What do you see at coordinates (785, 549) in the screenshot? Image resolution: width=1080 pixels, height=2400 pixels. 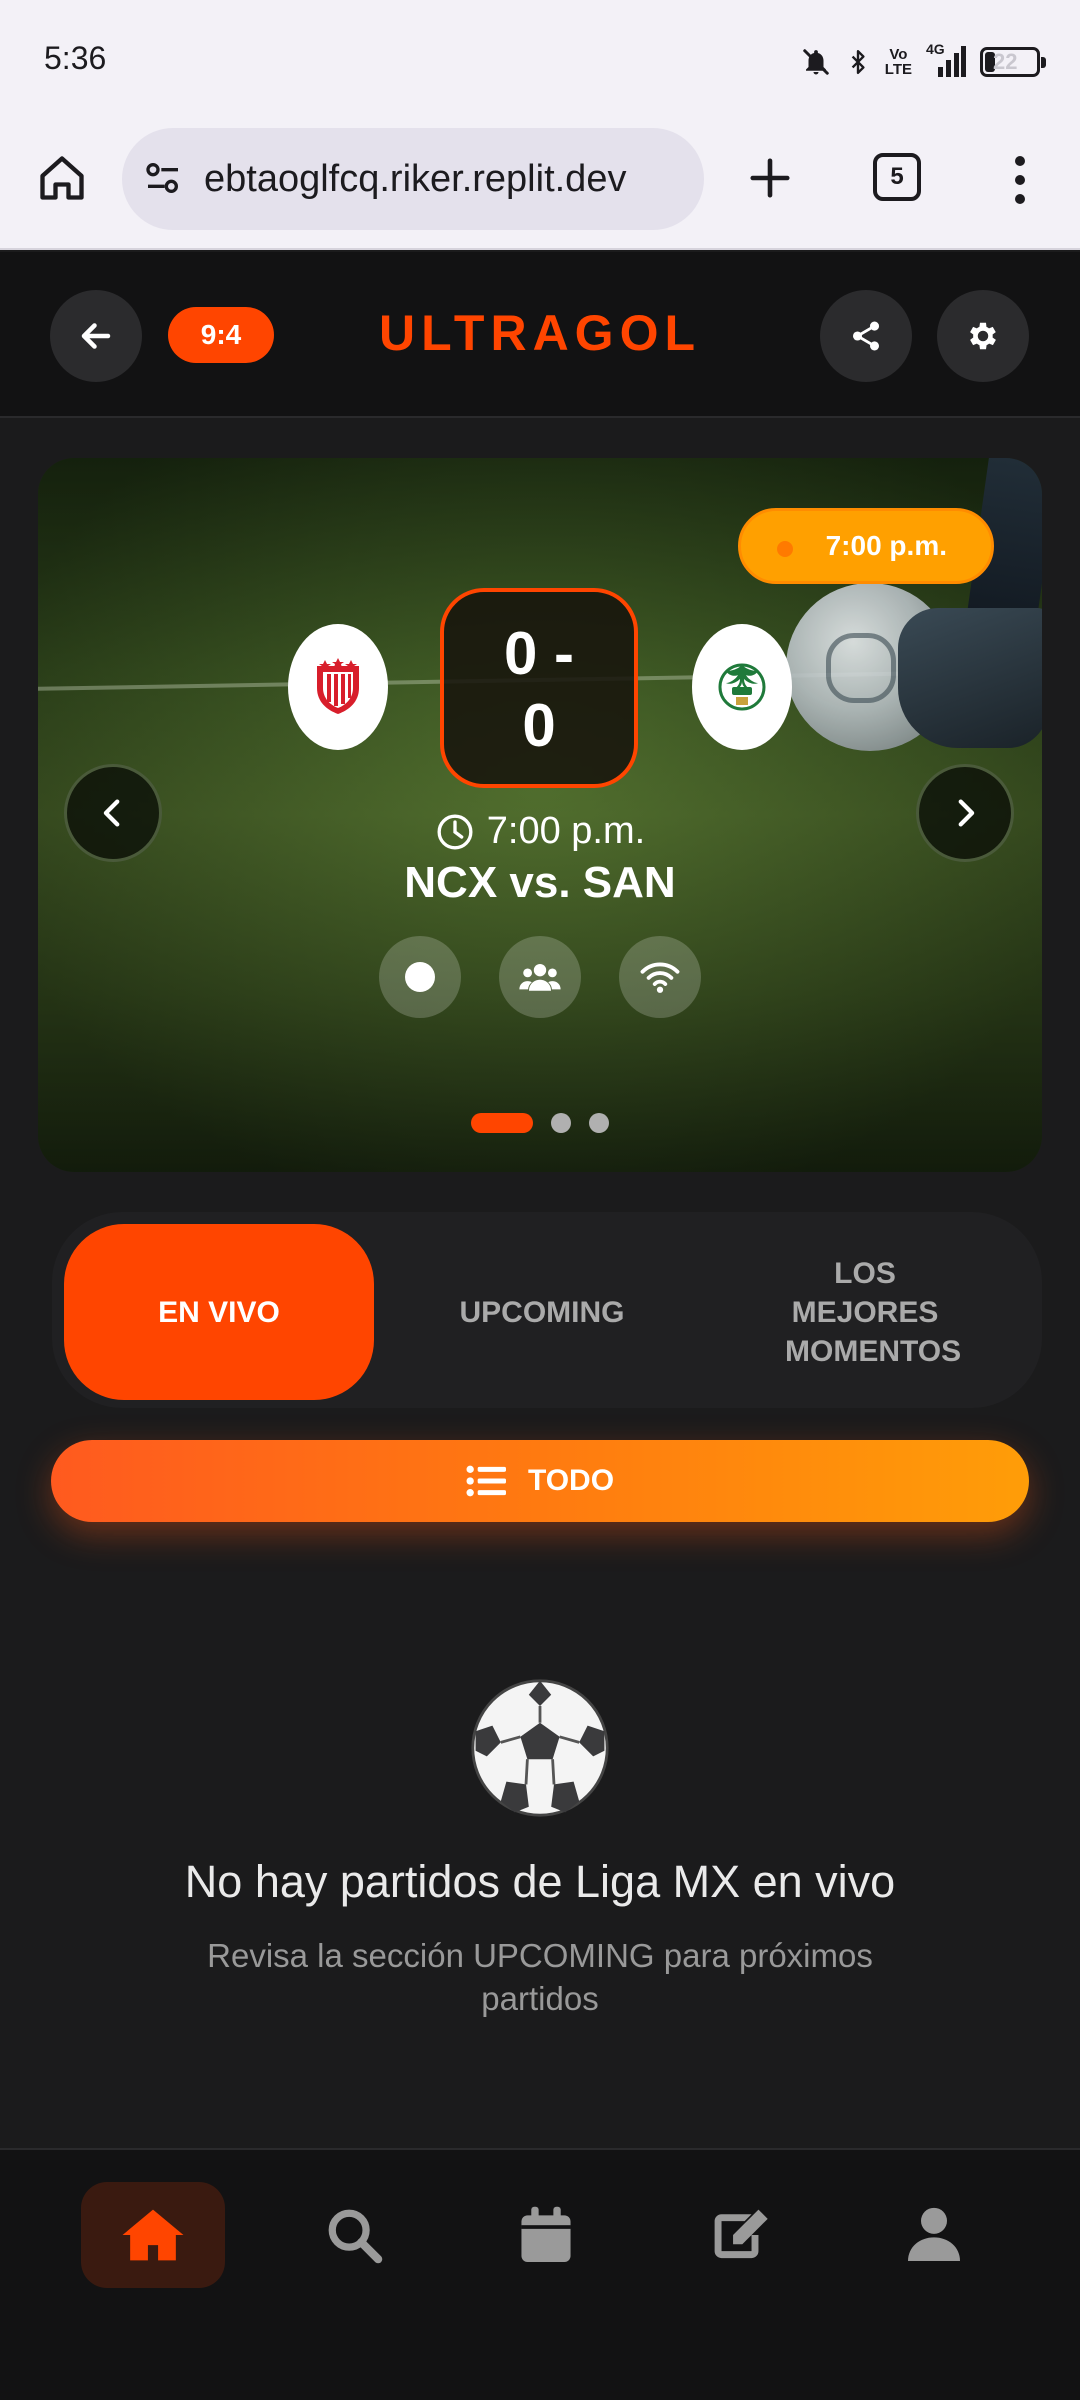 I see `live-dot-icon` at bounding box center [785, 549].